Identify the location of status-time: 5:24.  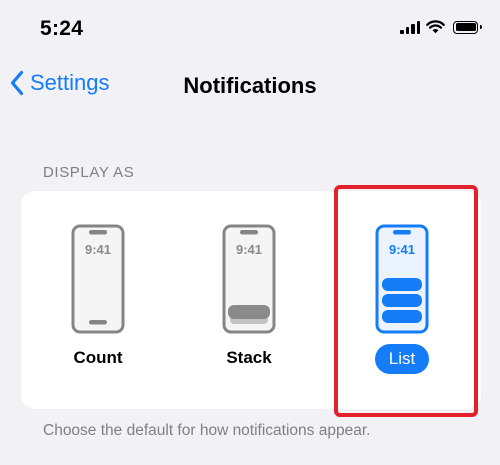
(62, 28).